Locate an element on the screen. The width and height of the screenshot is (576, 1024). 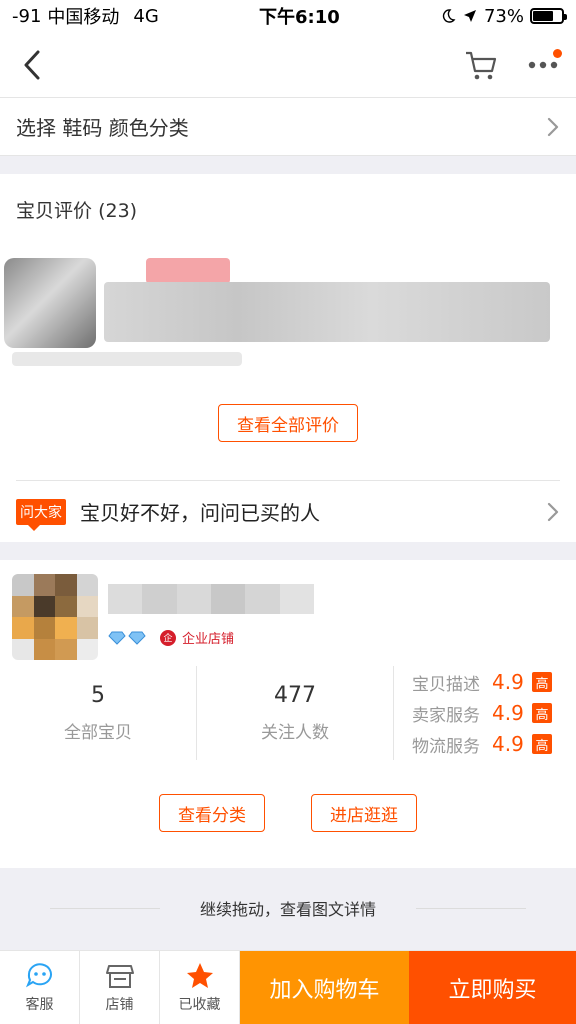
more-menu is located at coordinates (545, 61).